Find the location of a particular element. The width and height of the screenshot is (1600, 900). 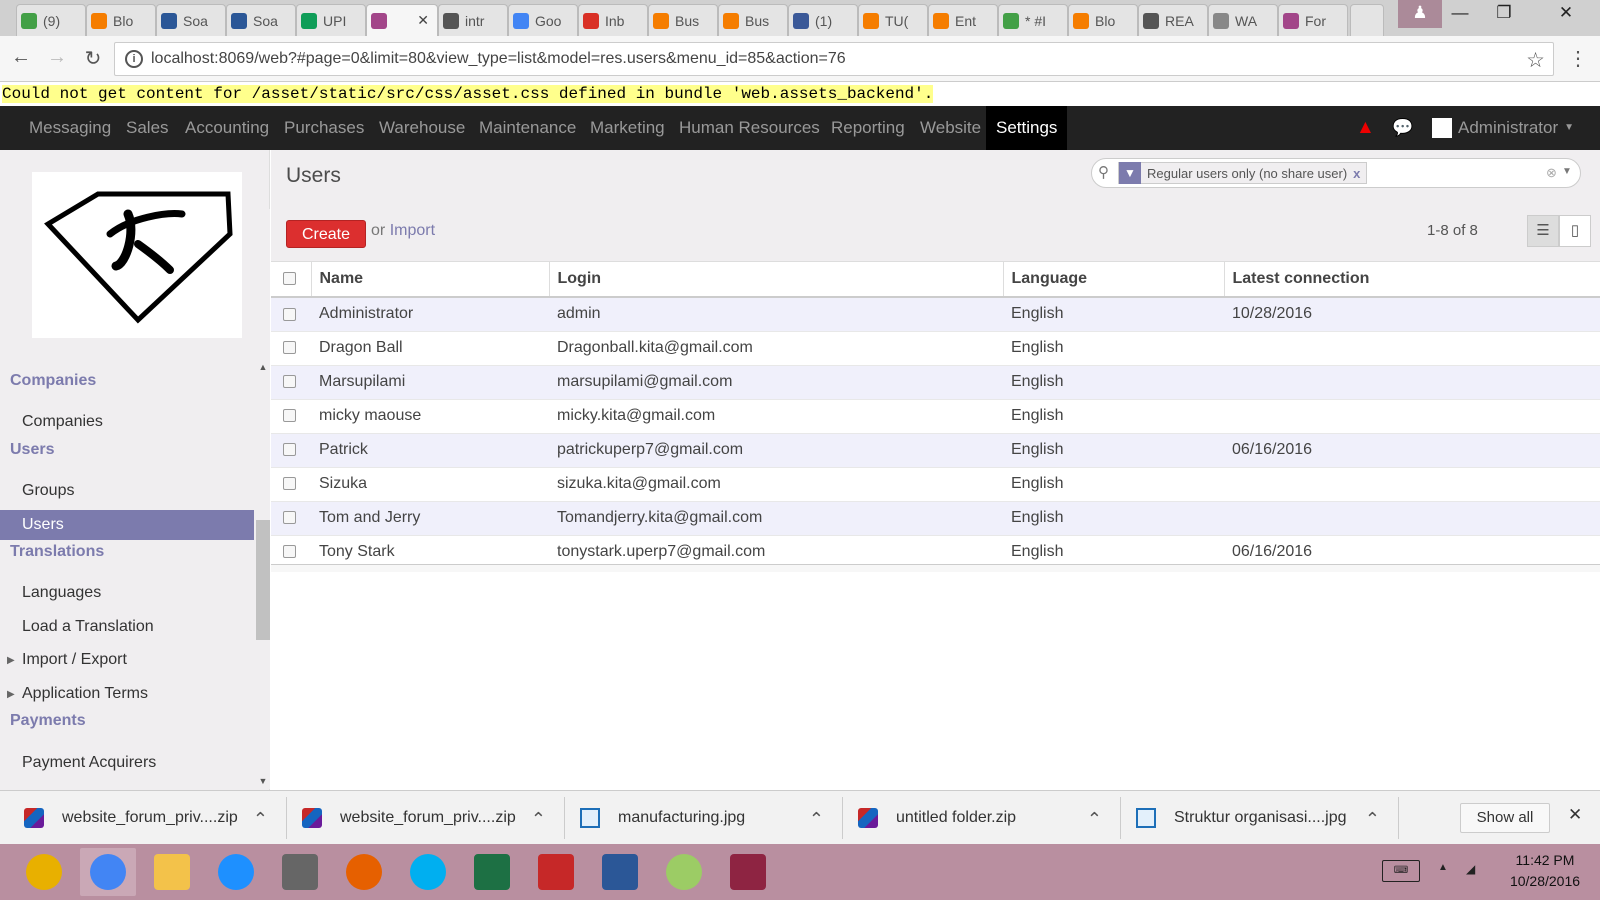

sidebar-item-companies: Companies is located at coordinates (62, 422).